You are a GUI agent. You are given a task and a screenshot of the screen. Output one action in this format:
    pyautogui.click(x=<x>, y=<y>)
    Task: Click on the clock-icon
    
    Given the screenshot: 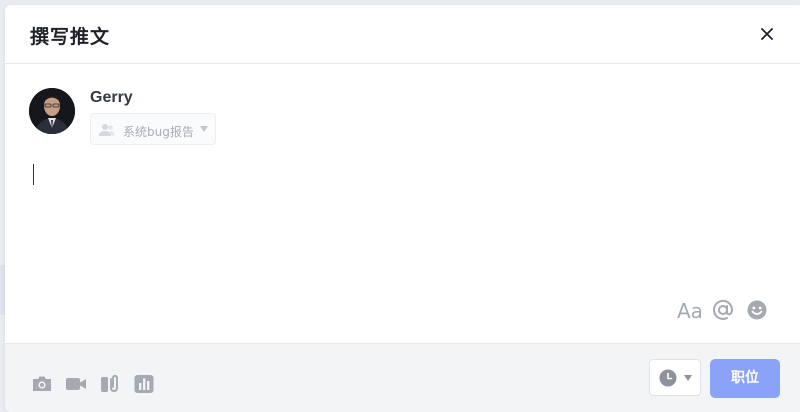 What is the action you would take?
    pyautogui.click(x=668, y=378)
    